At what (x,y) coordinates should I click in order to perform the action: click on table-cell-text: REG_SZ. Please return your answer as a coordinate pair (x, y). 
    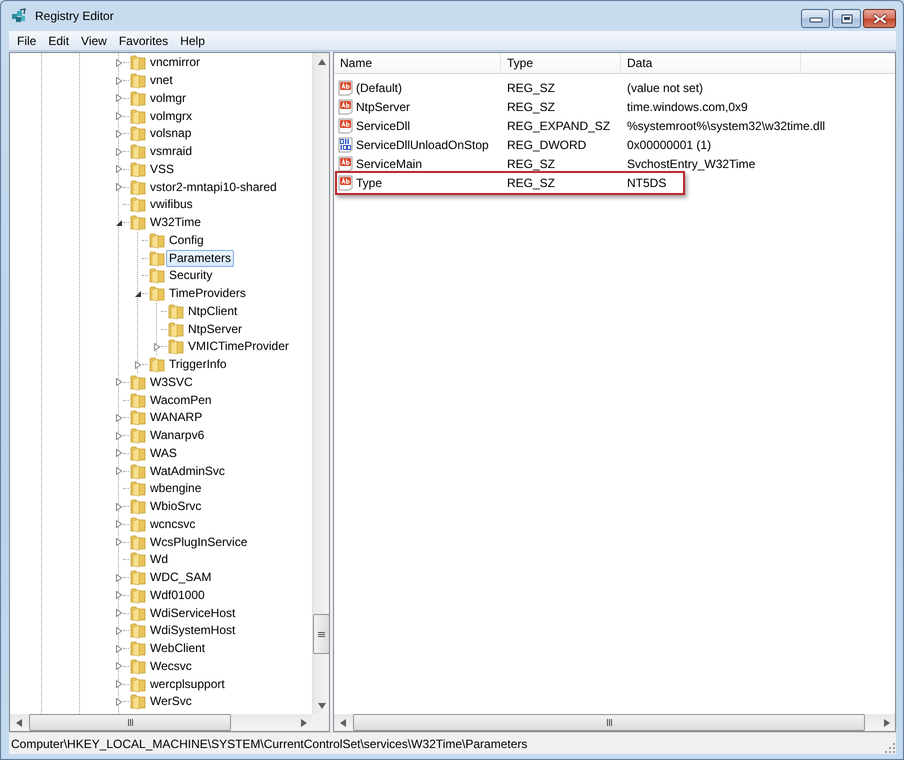
    Looking at the image, I should click on (531, 87).